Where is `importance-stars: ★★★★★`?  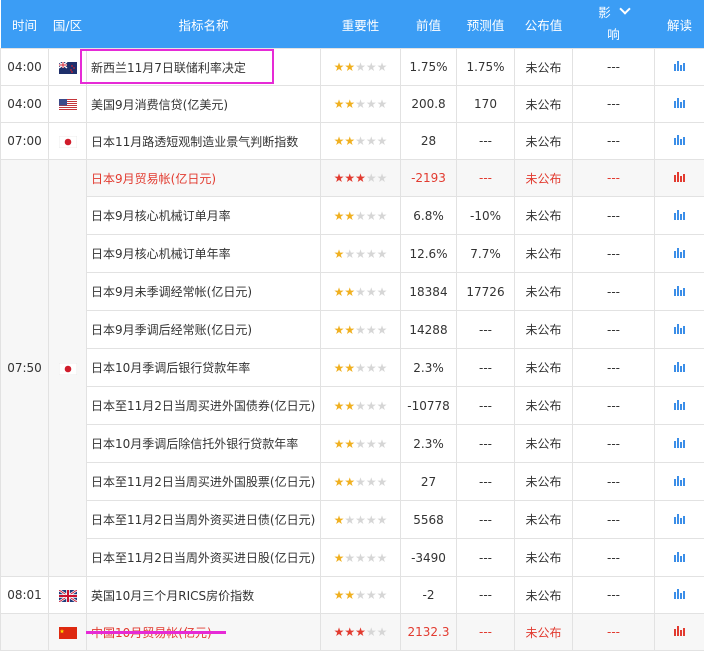 importance-stars: ★★★★★ is located at coordinates (360, 253).